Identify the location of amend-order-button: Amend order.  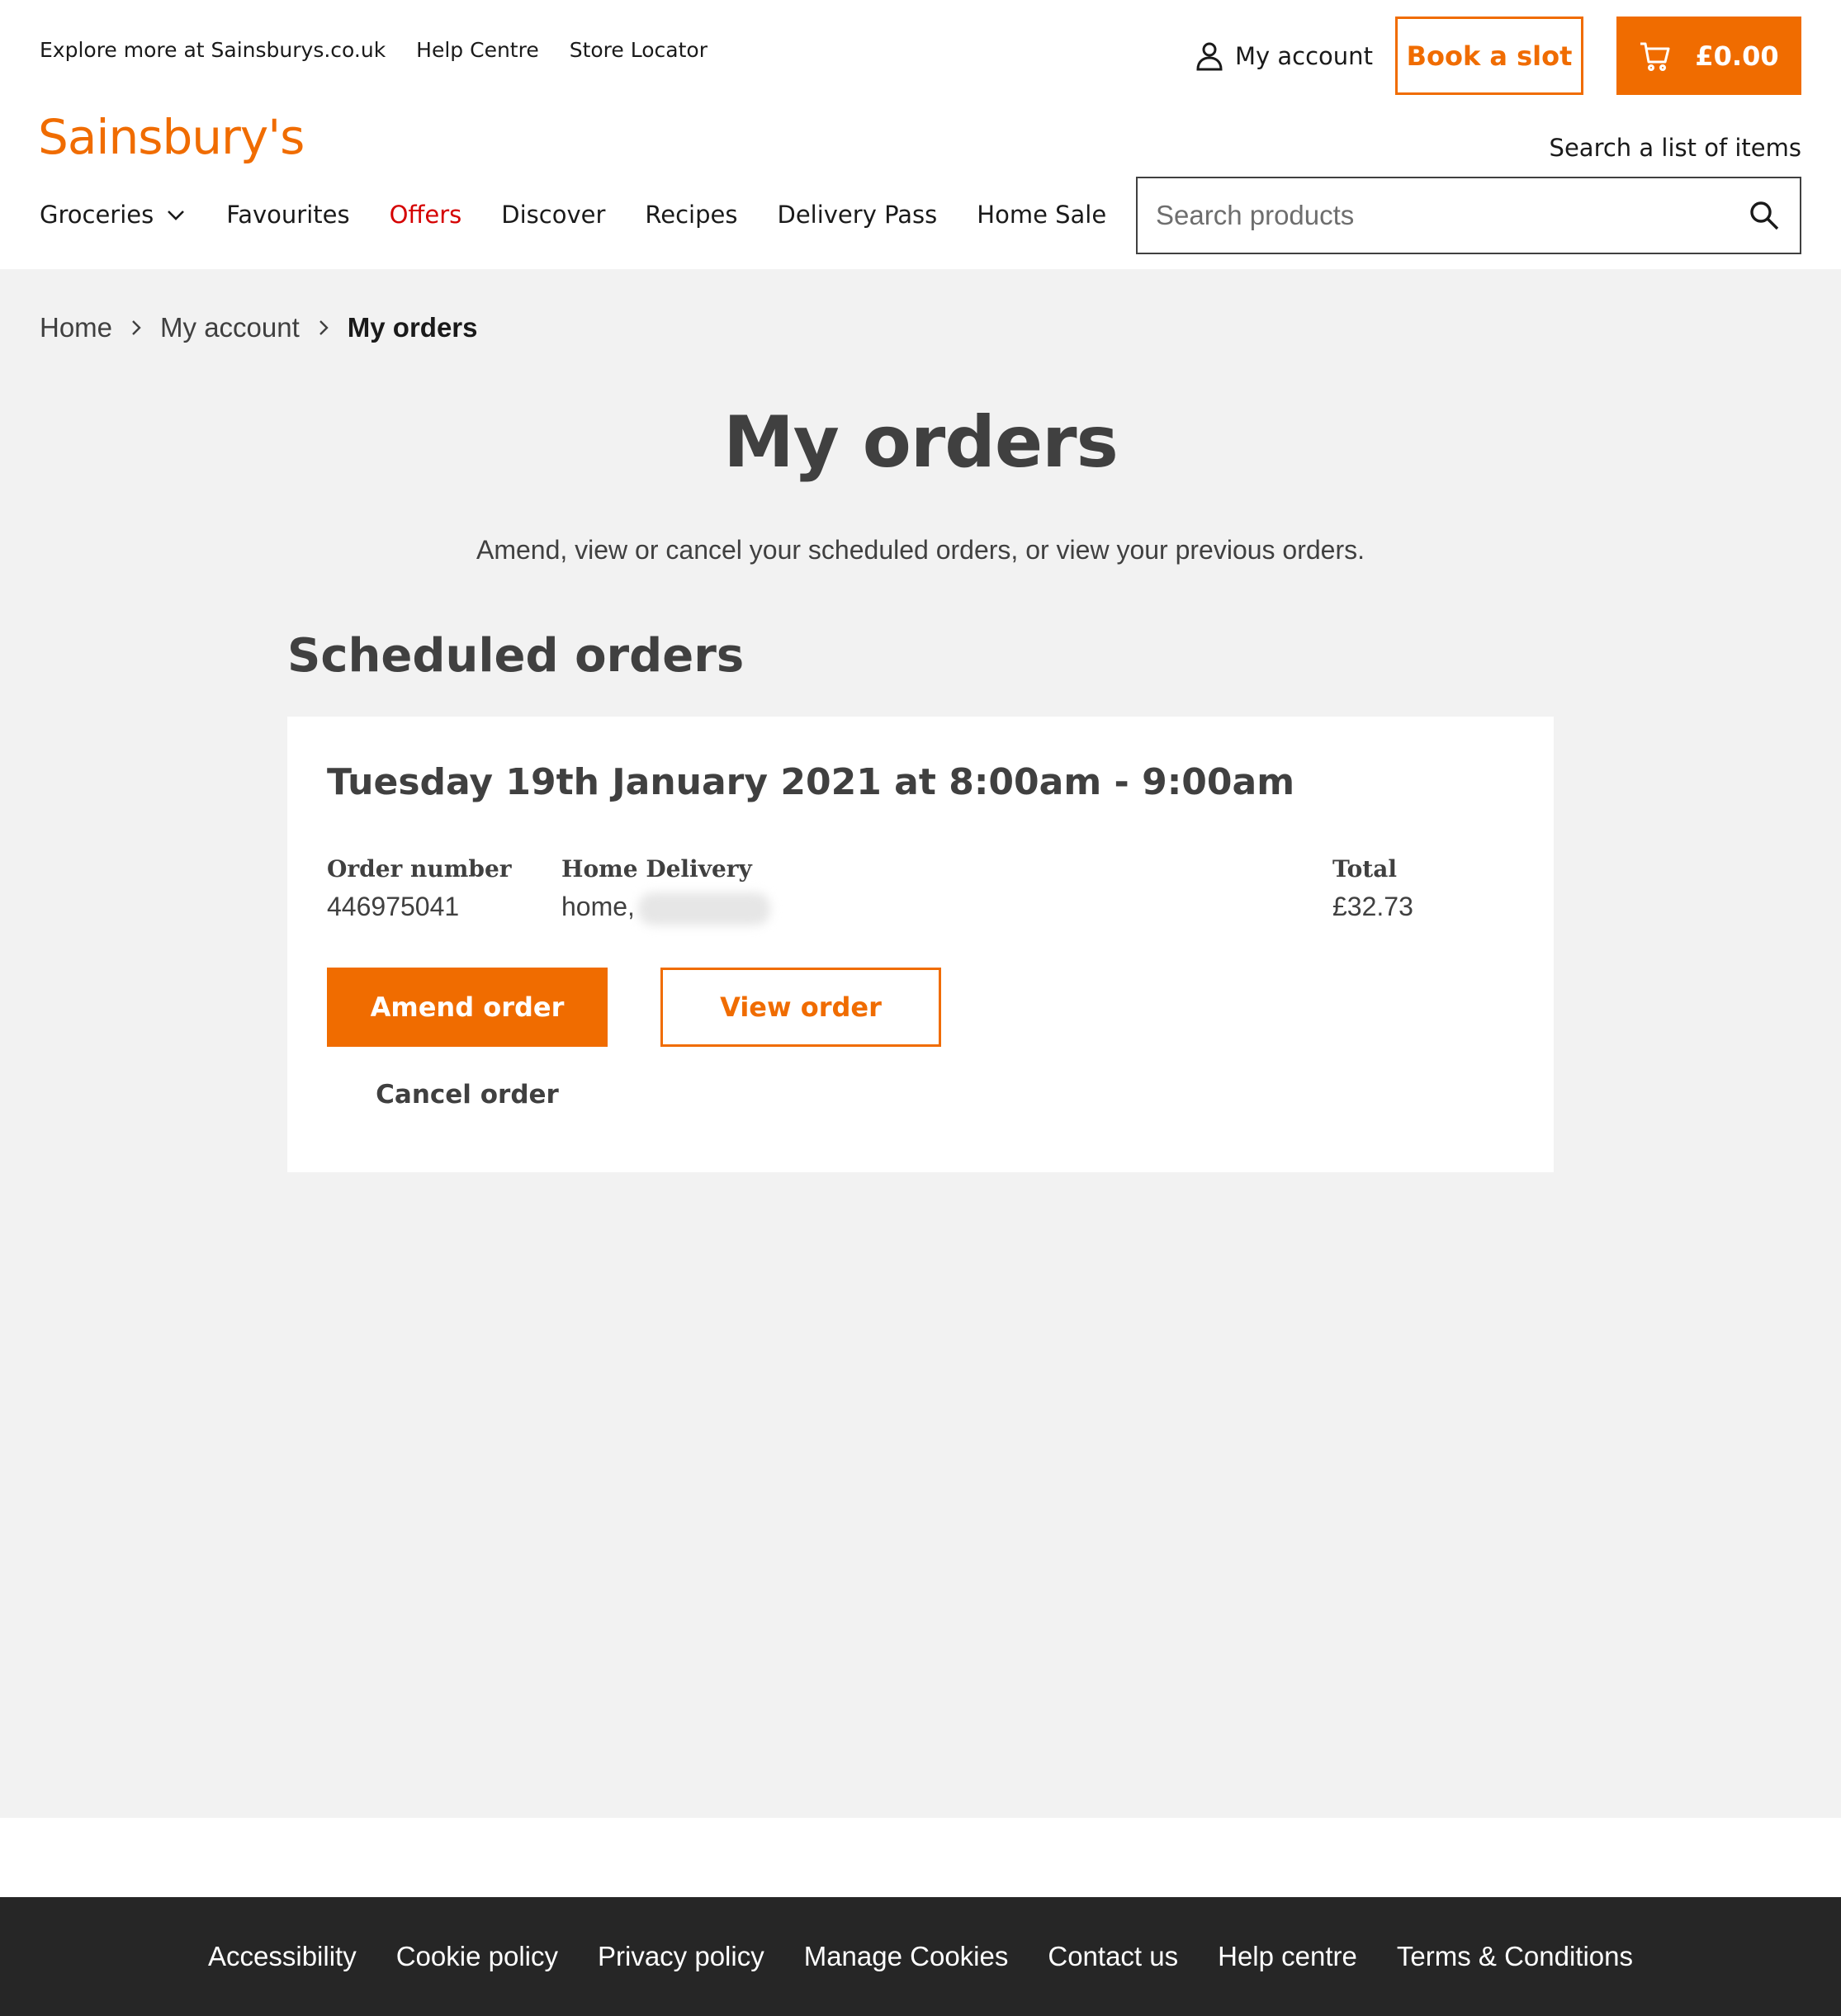
(467, 1007).